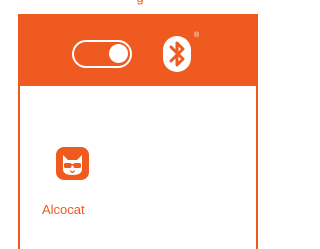 The width and height of the screenshot is (320, 249). What do you see at coordinates (140, 2) in the screenshot?
I see `caption-fragment: g` at bounding box center [140, 2].